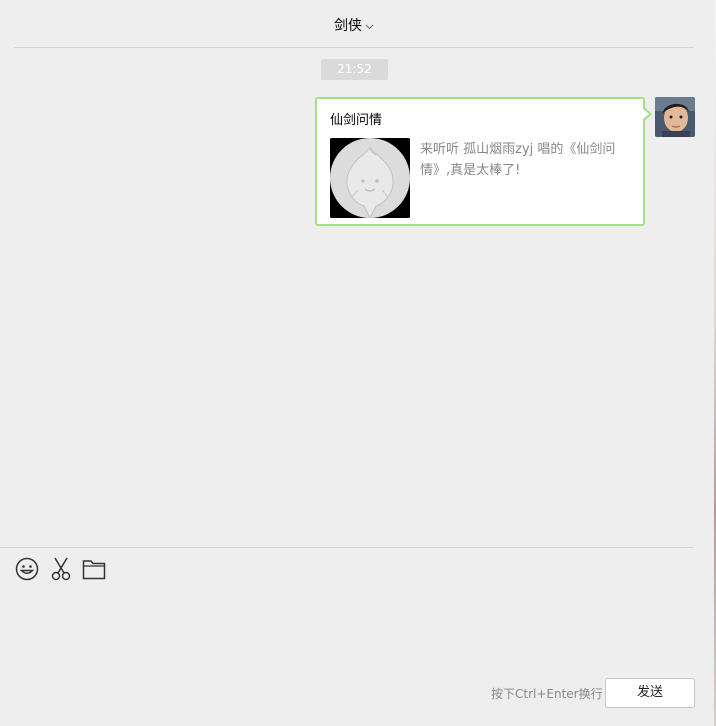  I want to click on message-timestamp: 21:52, so click(354, 69).